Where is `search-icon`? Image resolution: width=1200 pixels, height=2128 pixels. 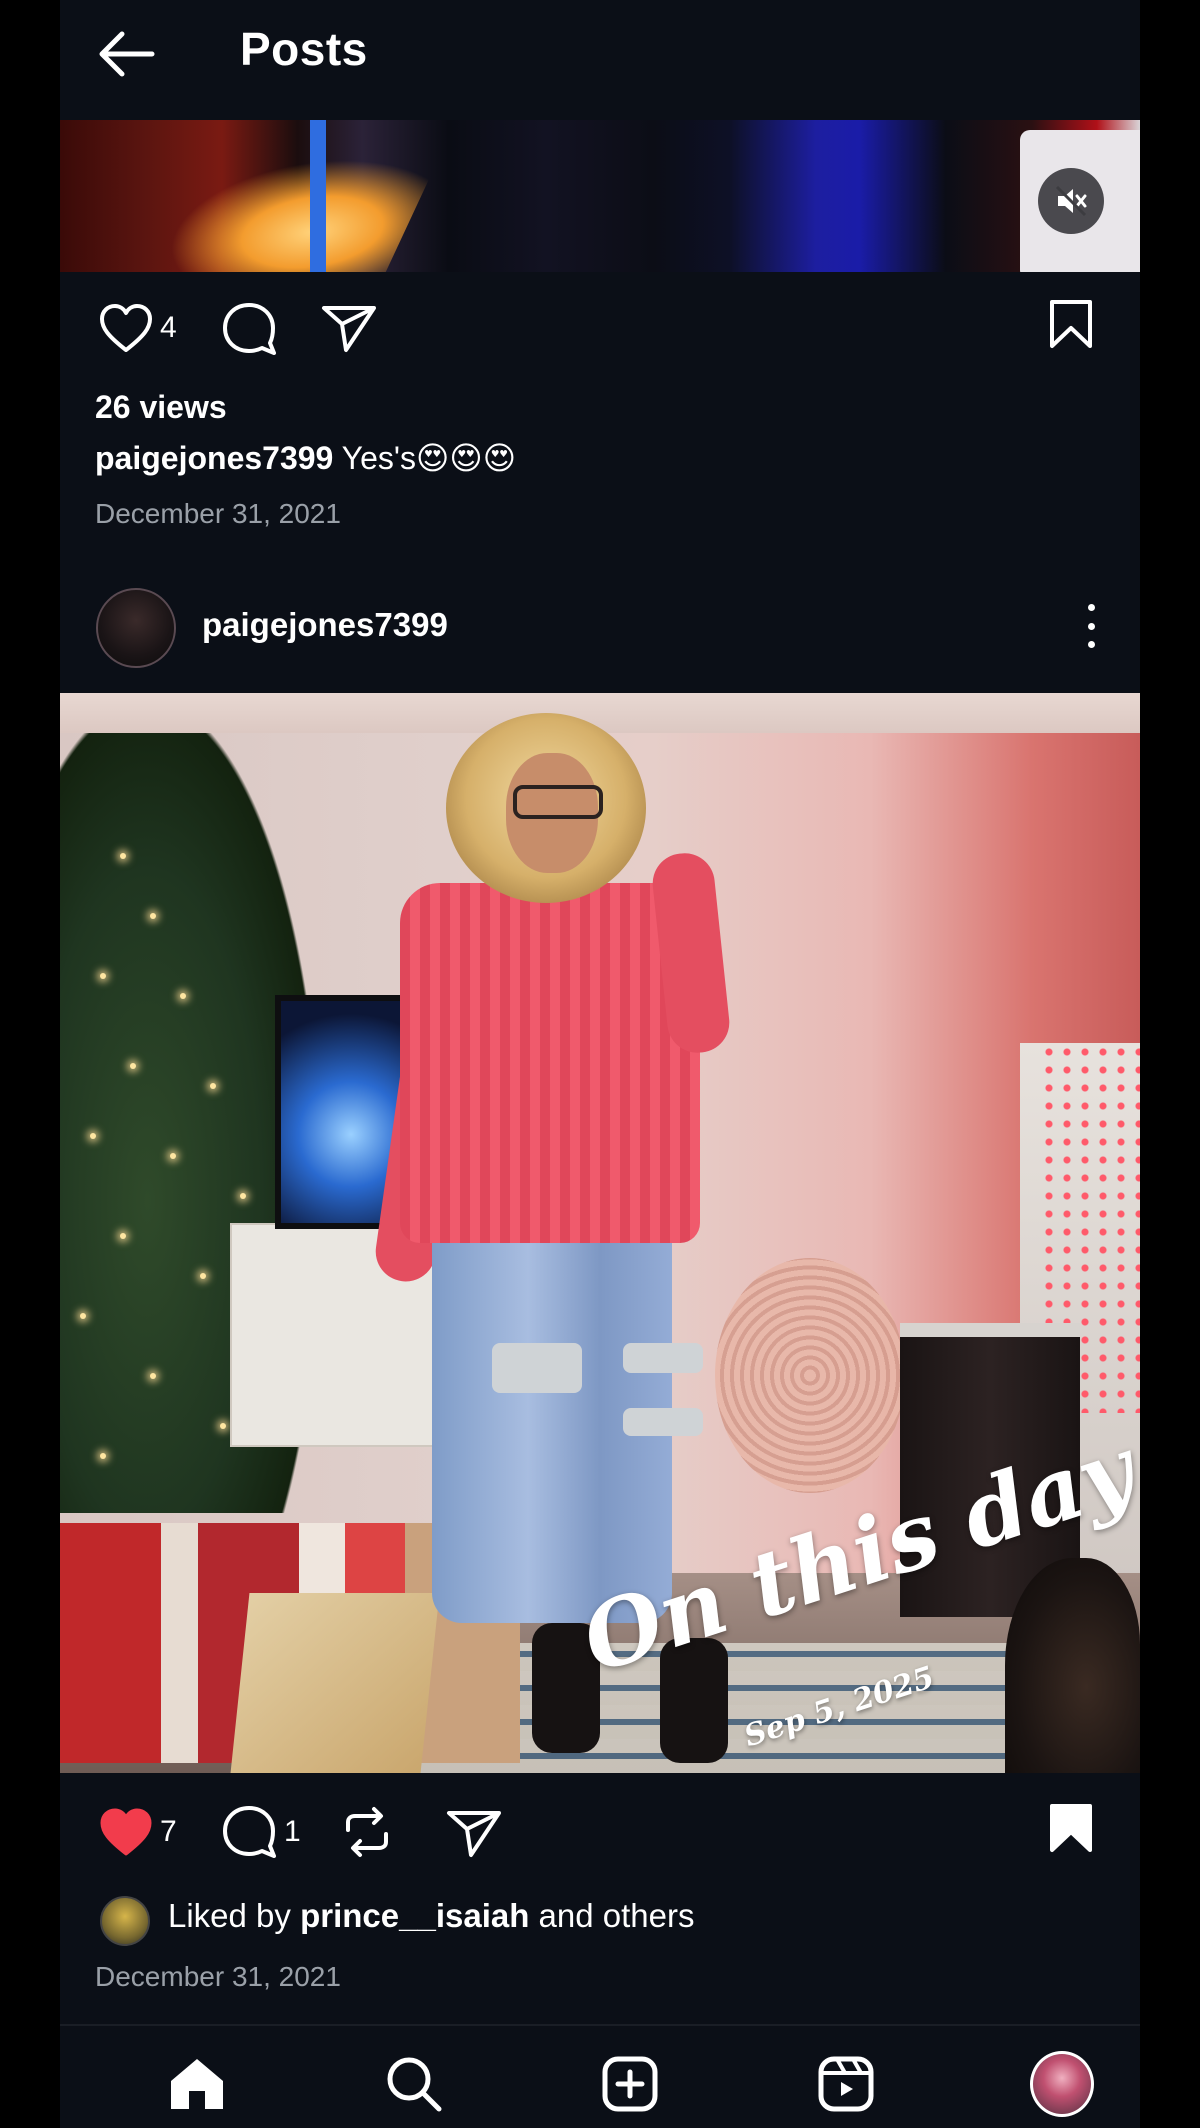
search-icon is located at coordinates (414, 2084).